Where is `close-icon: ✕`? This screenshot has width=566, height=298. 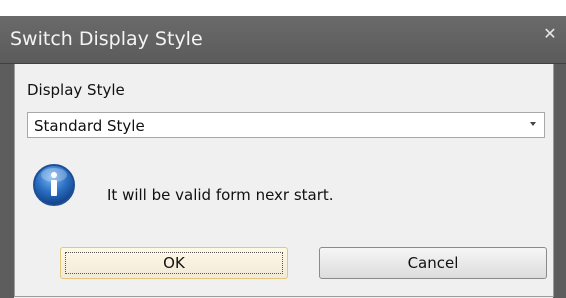 close-icon: ✕ is located at coordinates (550, 34).